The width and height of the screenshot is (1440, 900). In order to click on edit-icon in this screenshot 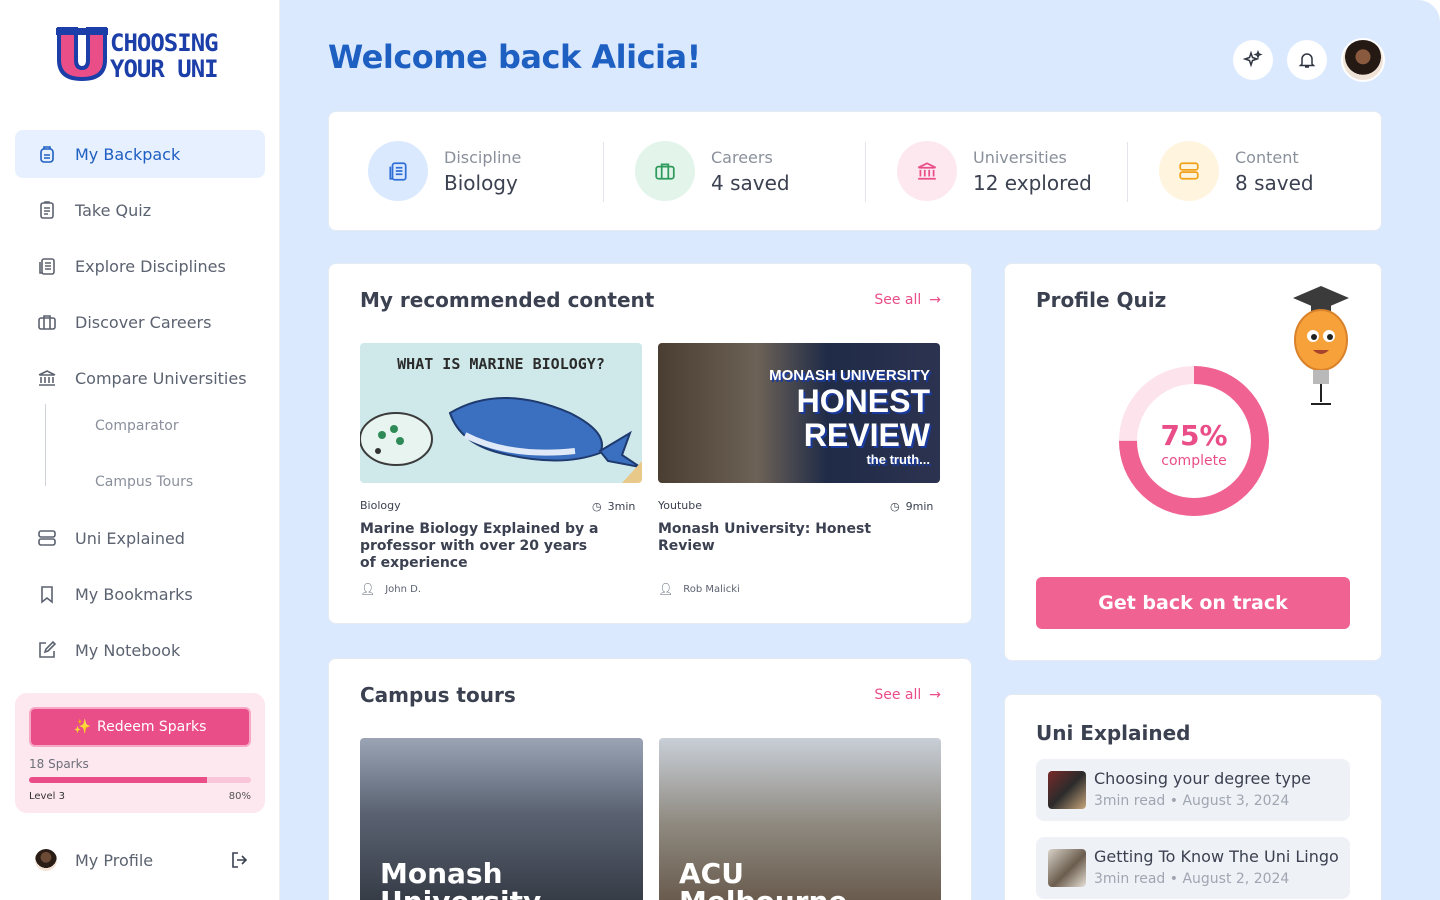, I will do `click(47, 650)`.